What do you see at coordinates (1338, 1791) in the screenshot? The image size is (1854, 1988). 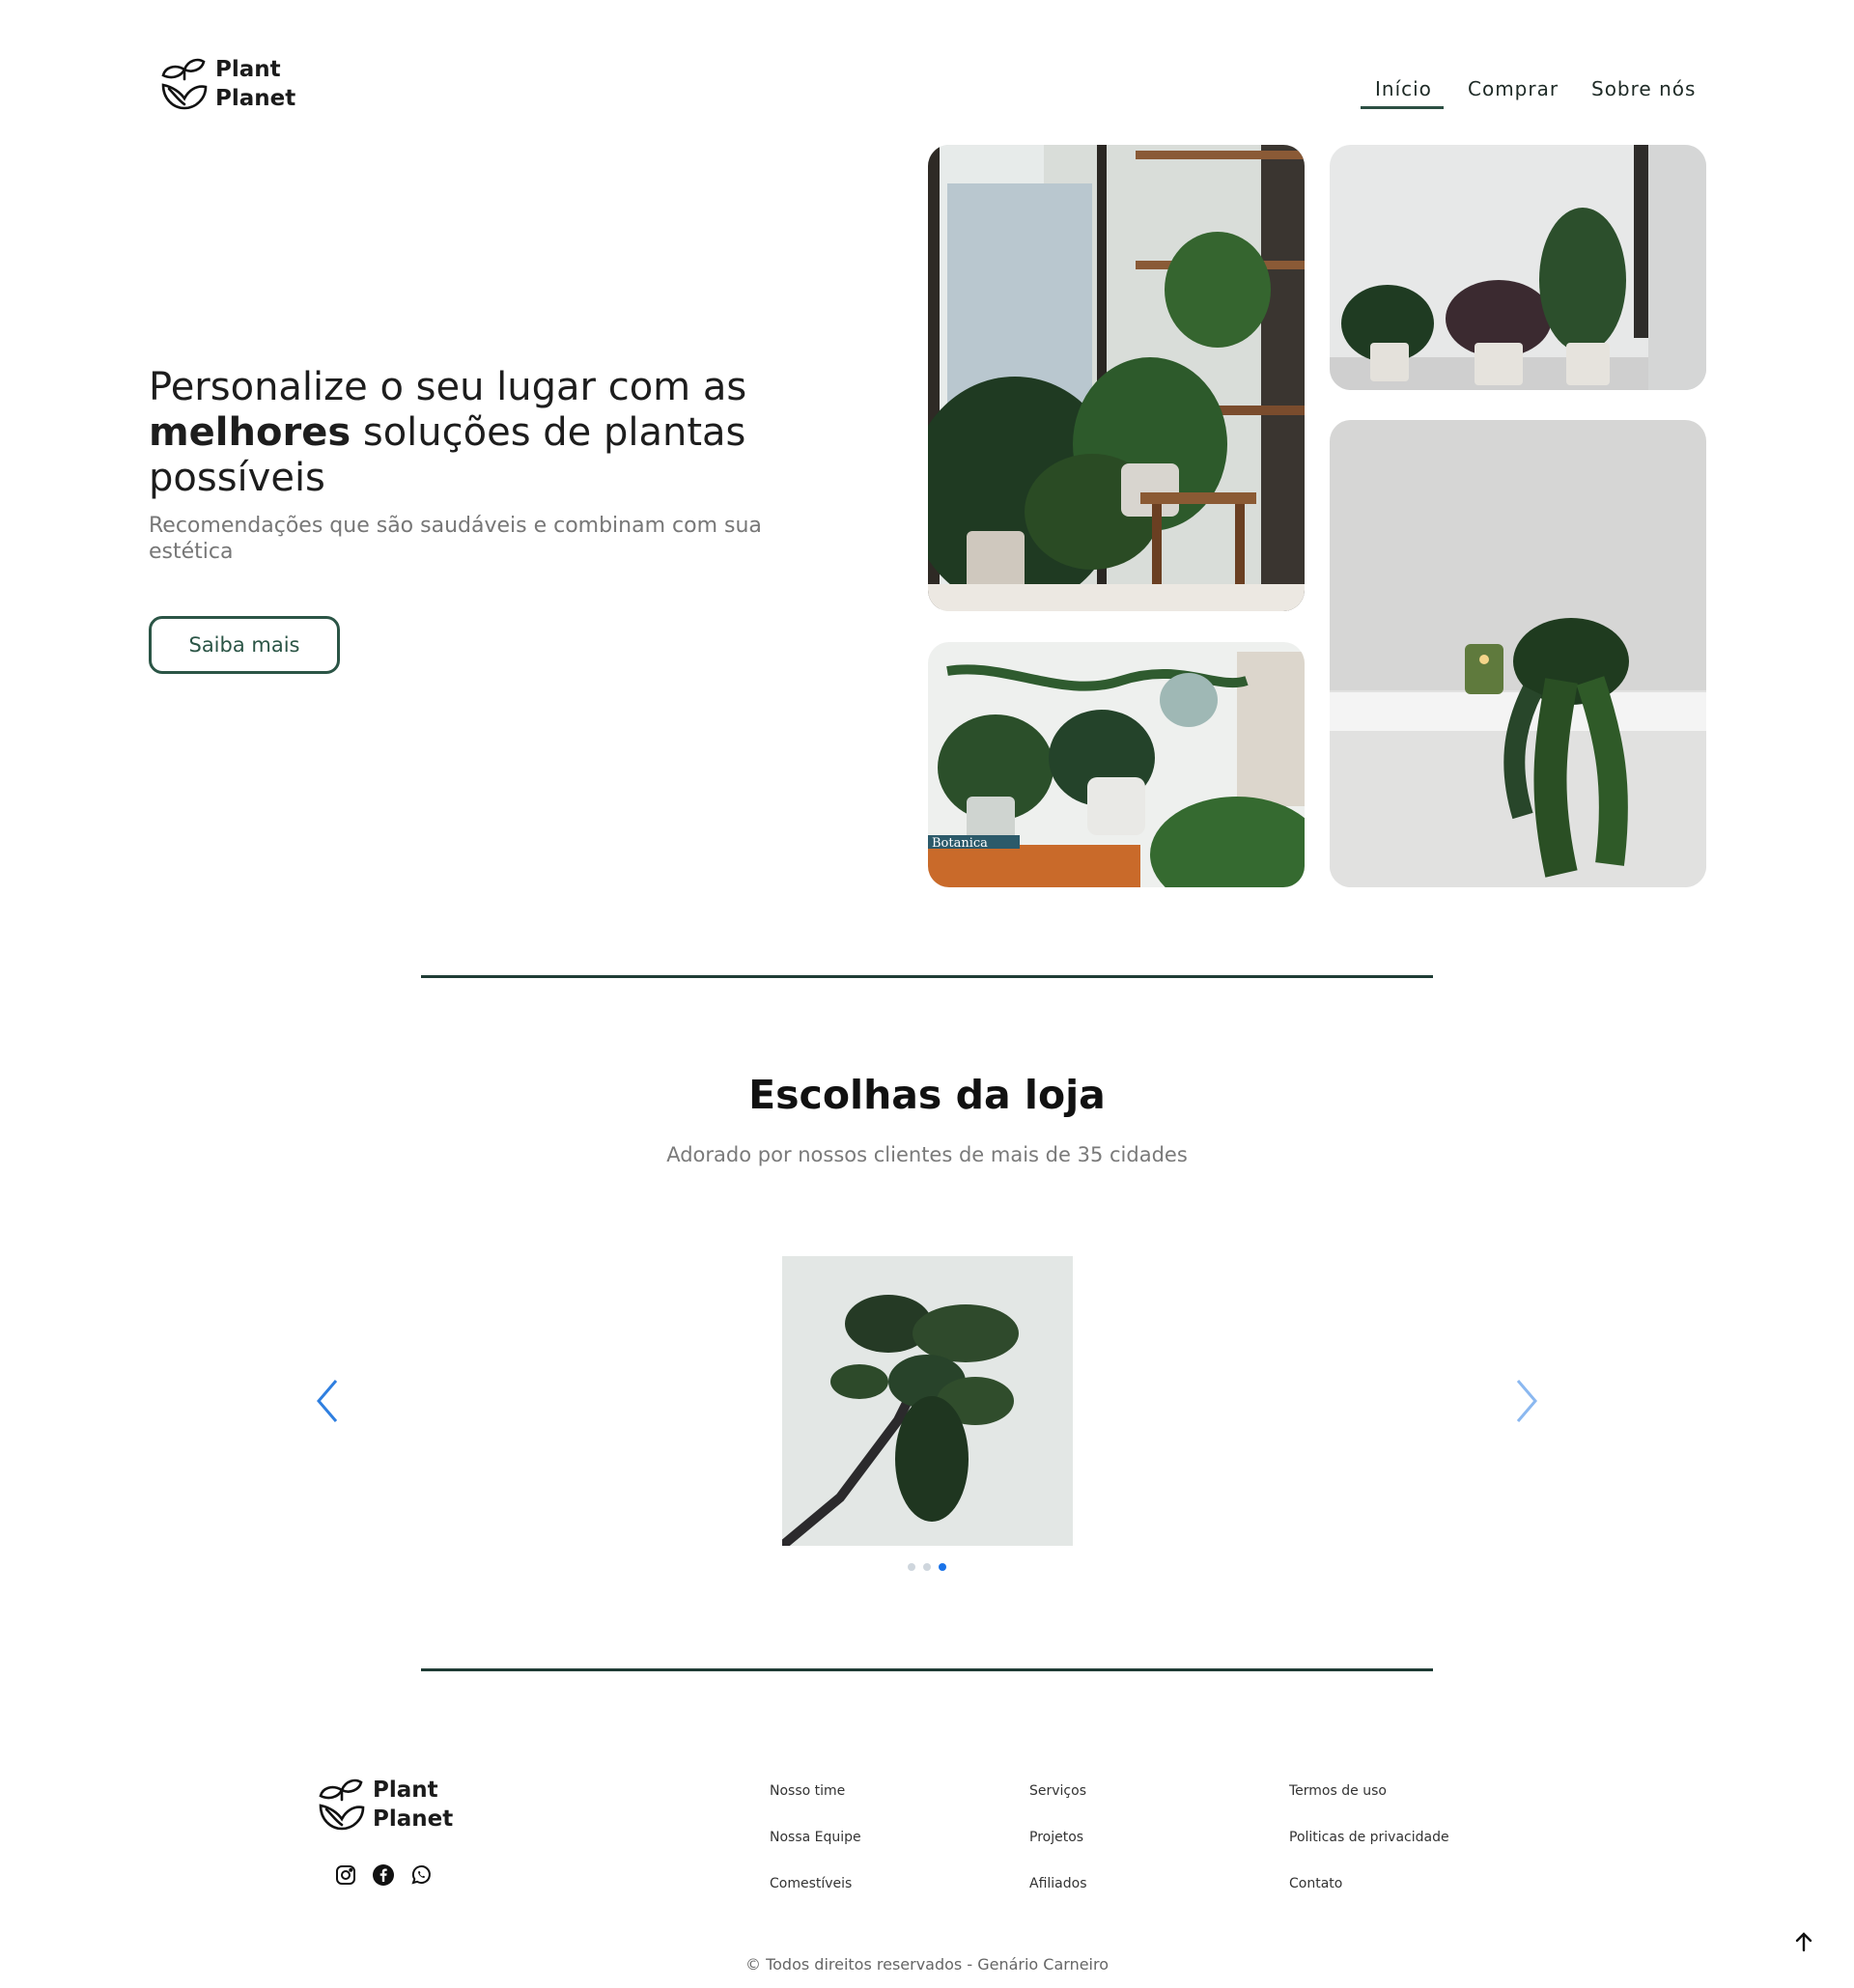 I see `footer-link-termos-de-uso: Termos de uso` at bounding box center [1338, 1791].